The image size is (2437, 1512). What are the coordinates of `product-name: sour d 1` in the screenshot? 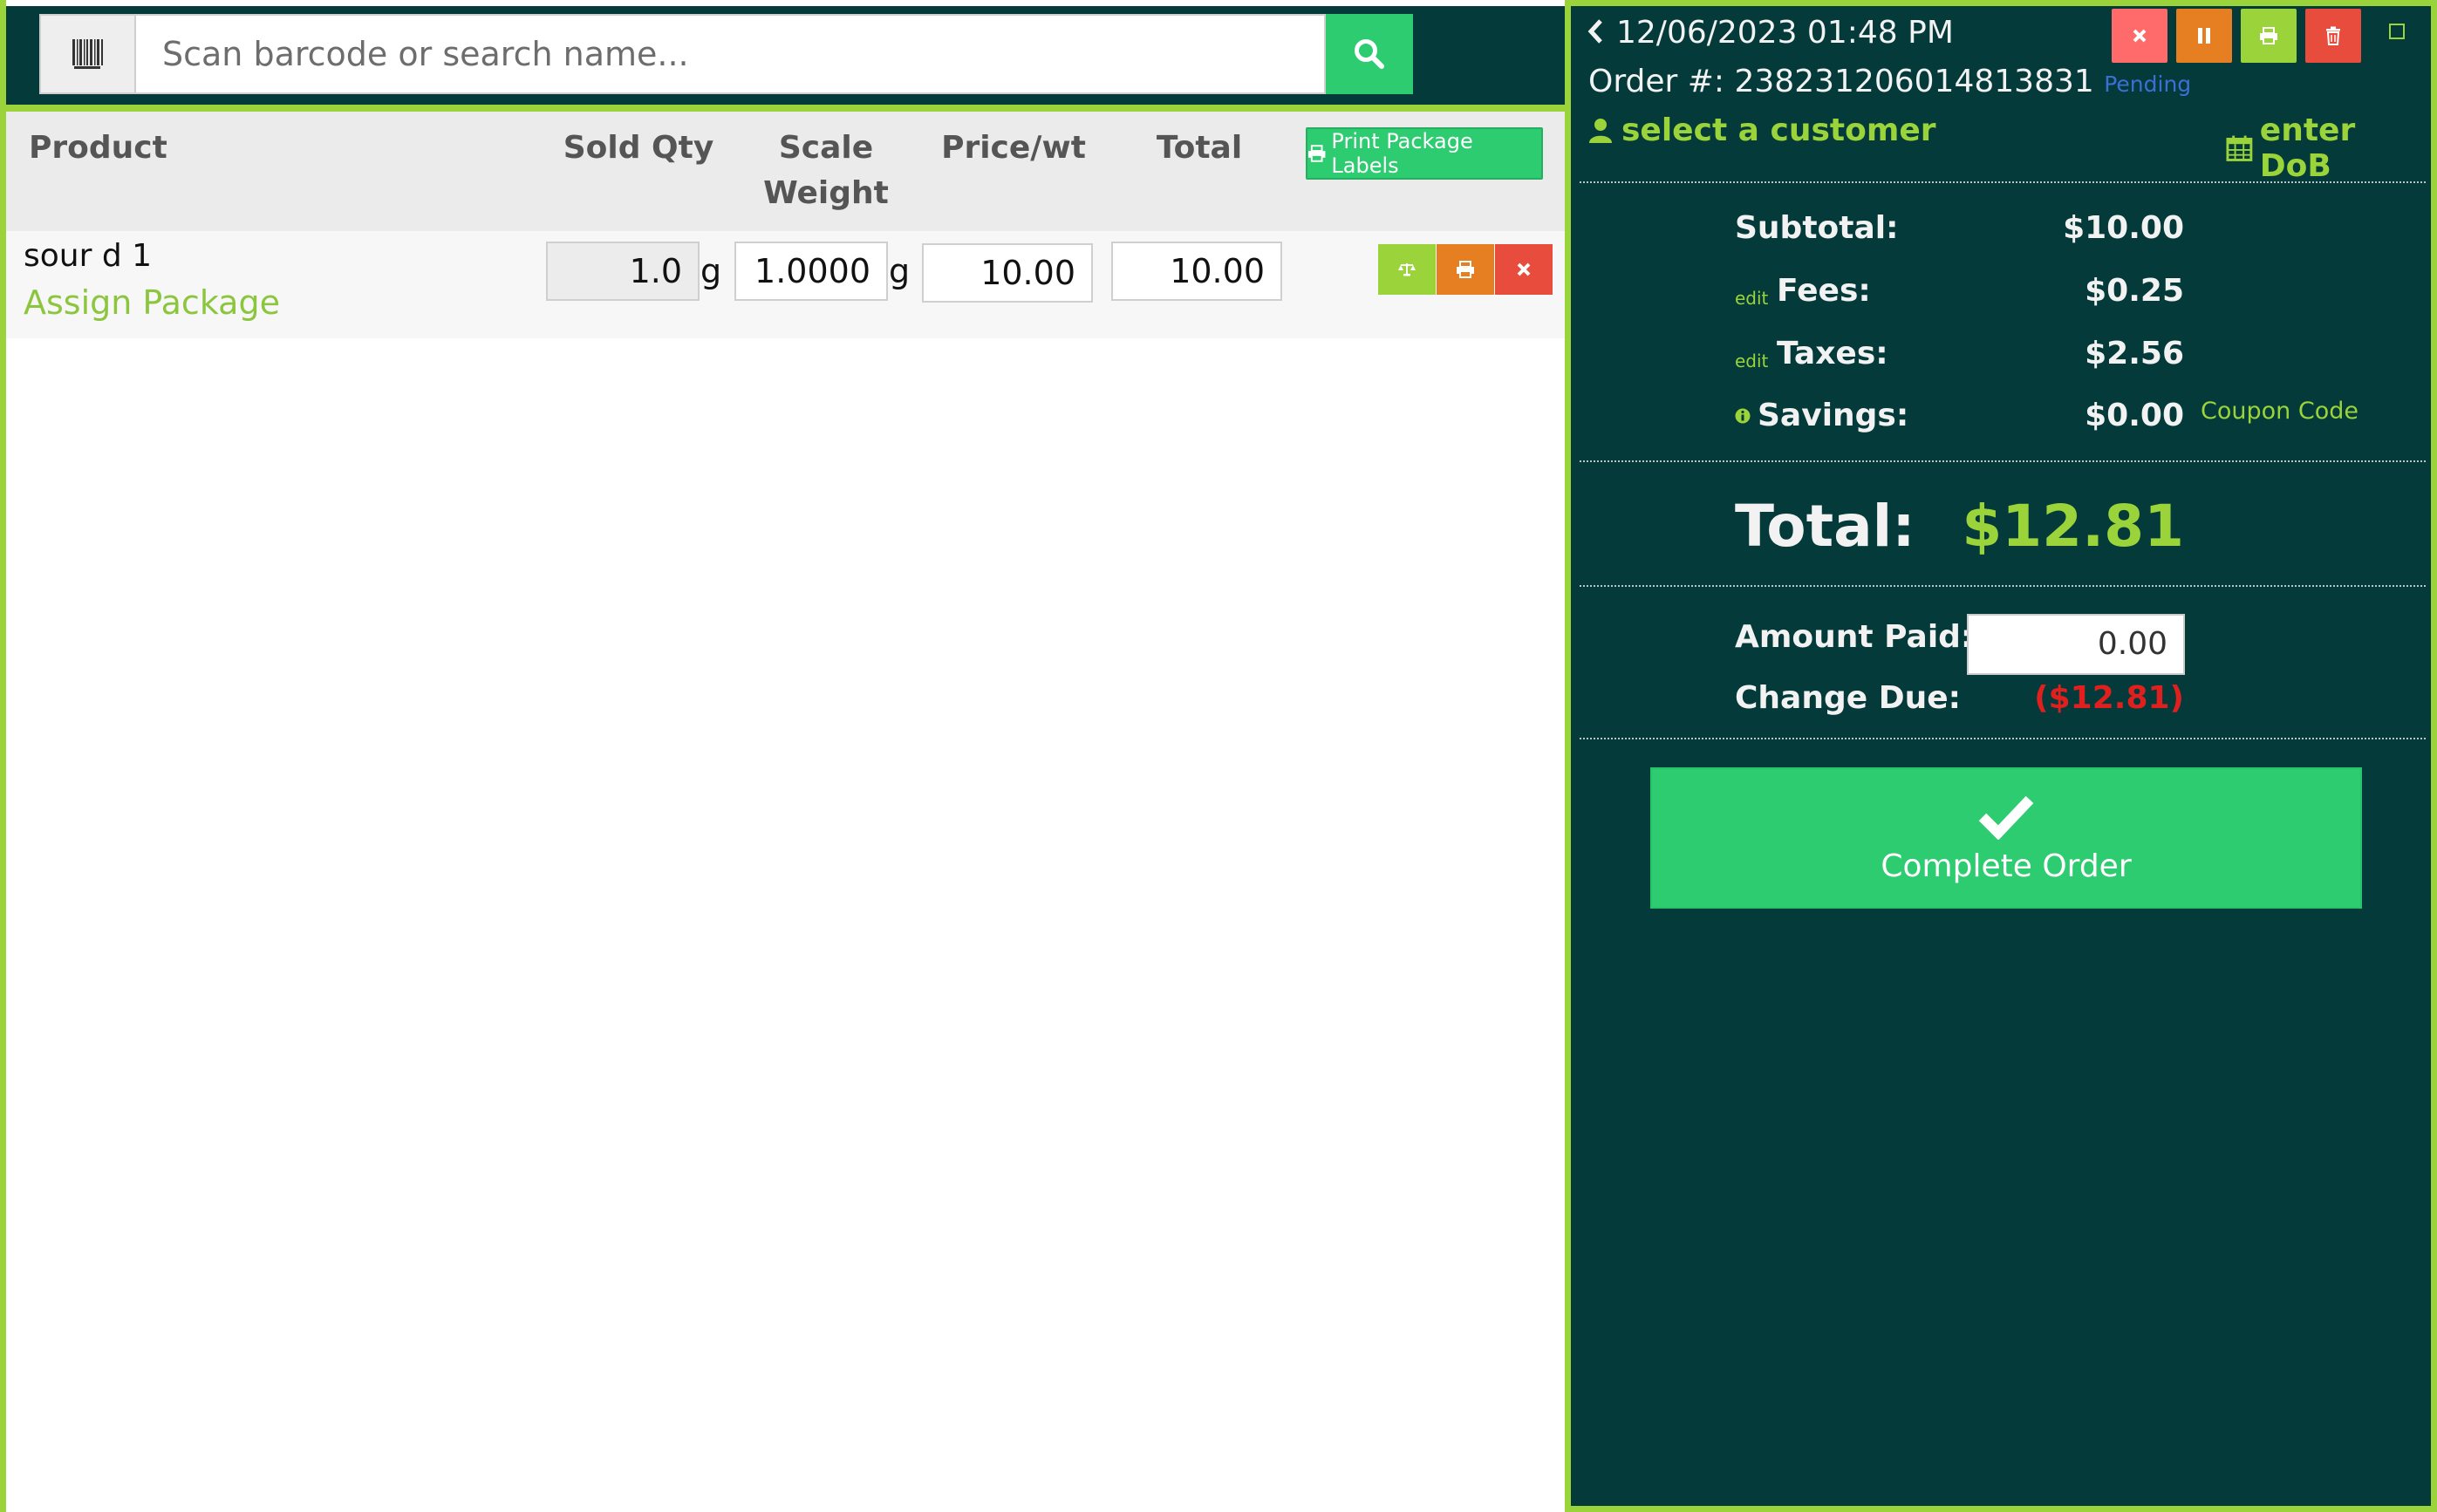 It's located at (89, 256).